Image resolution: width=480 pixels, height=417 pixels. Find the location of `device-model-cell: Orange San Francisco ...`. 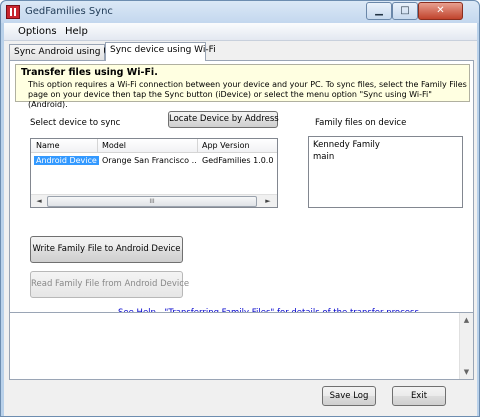

device-model-cell: Orange San Francisco ... is located at coordinates (149, 160).